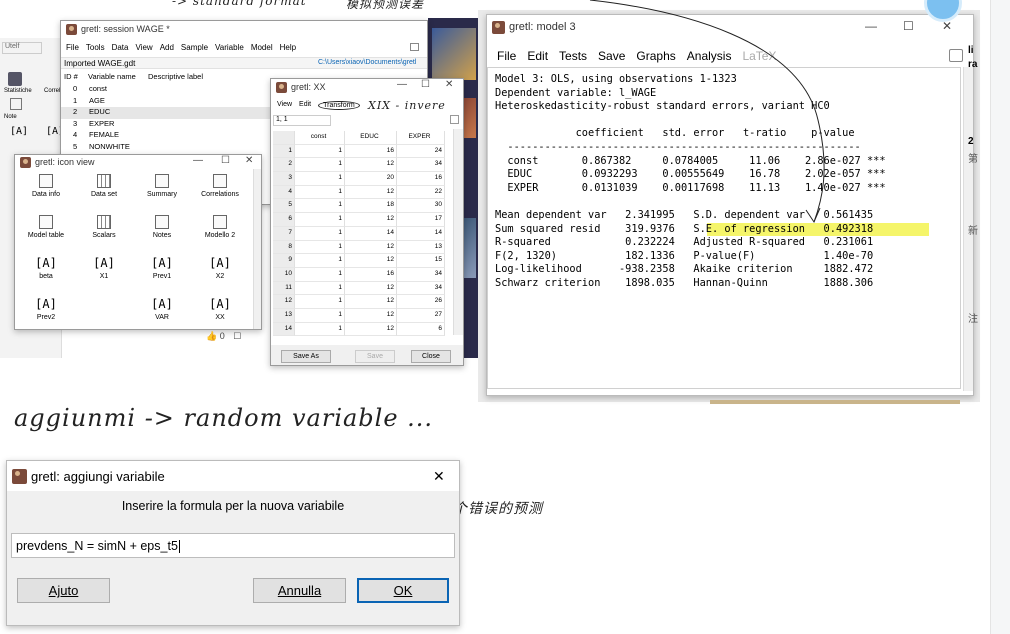 The image size is (1010, 634). What do you see at coordinates (46, 232) in the screenshot?
I see `session-icon-item: Model table` at bounding box center [46, 232].